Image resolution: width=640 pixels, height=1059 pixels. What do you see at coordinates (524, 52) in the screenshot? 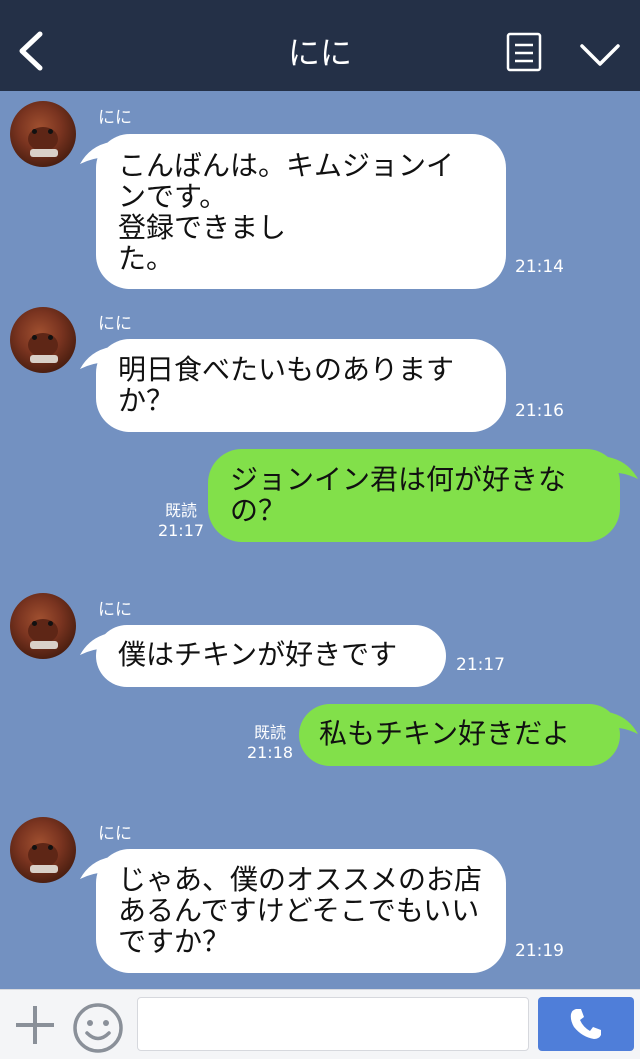
I see `notes-icon` at bounding box center [524, 52].